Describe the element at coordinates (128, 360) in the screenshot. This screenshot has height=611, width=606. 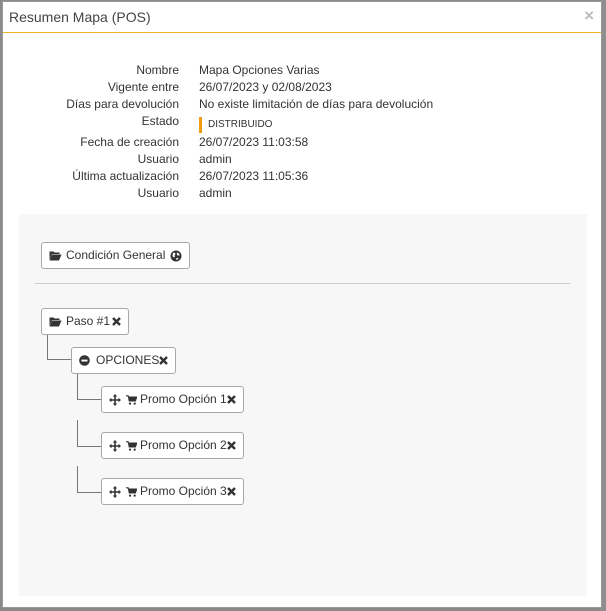
I see `options-group-label: OPCIONES` at that location.